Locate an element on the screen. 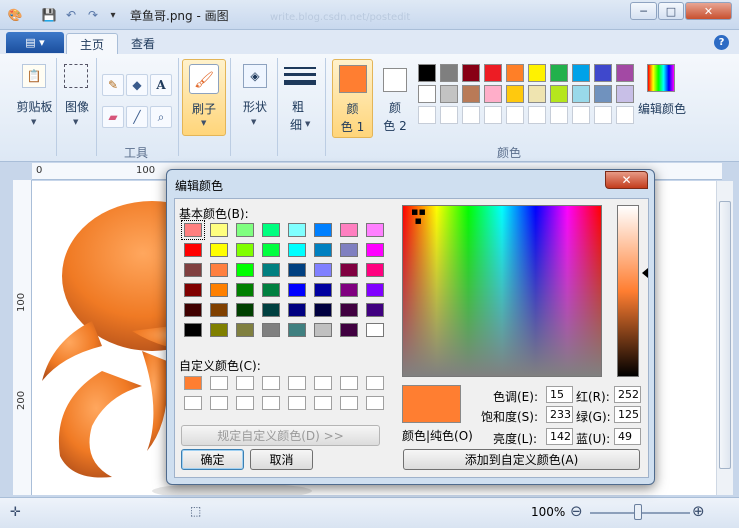 Image resolution: width=739 pixels, height=528 pixels. green-field: 125 is located at coordinates (627, 414).